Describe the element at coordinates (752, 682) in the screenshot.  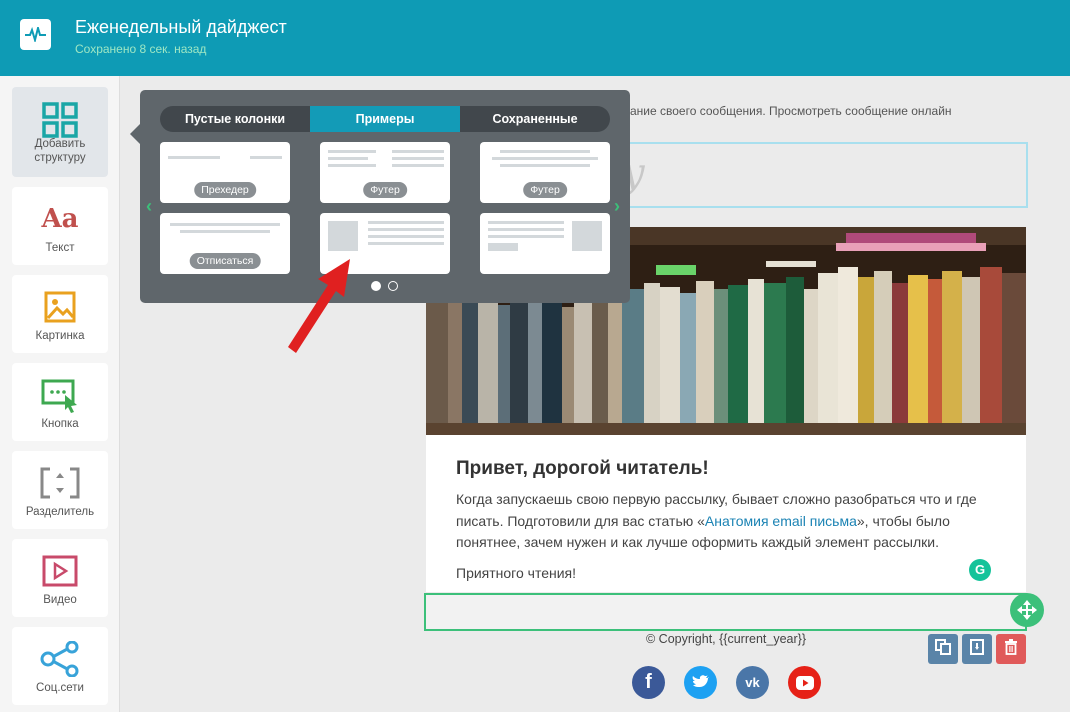
I see `vk-icon: vk` at that location.